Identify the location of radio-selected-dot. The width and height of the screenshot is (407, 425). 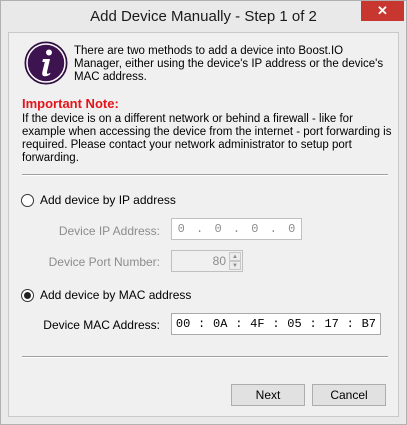
(27, 295).